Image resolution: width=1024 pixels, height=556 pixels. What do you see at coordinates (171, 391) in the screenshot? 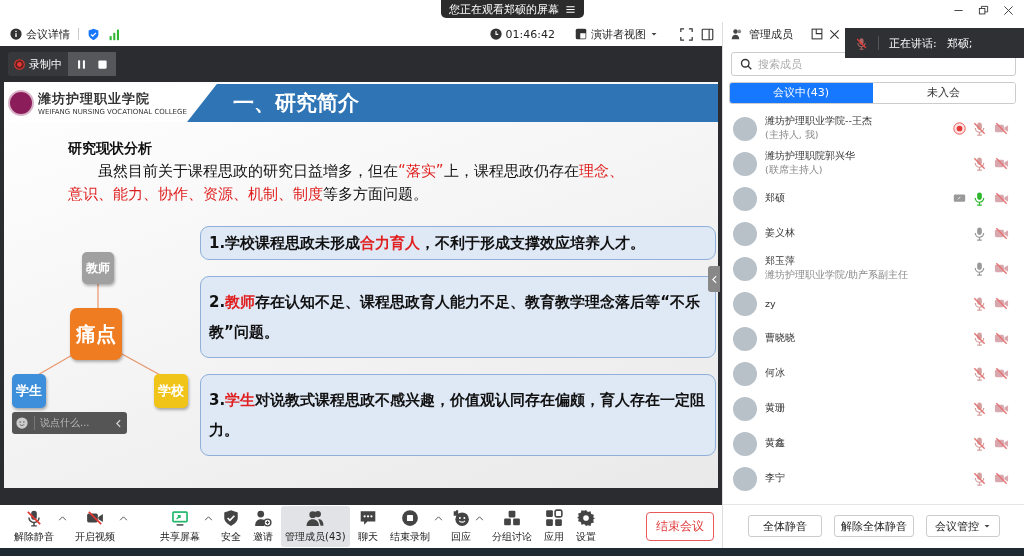
I see `diagram-node: 学校` at bounding box center [171, 391].